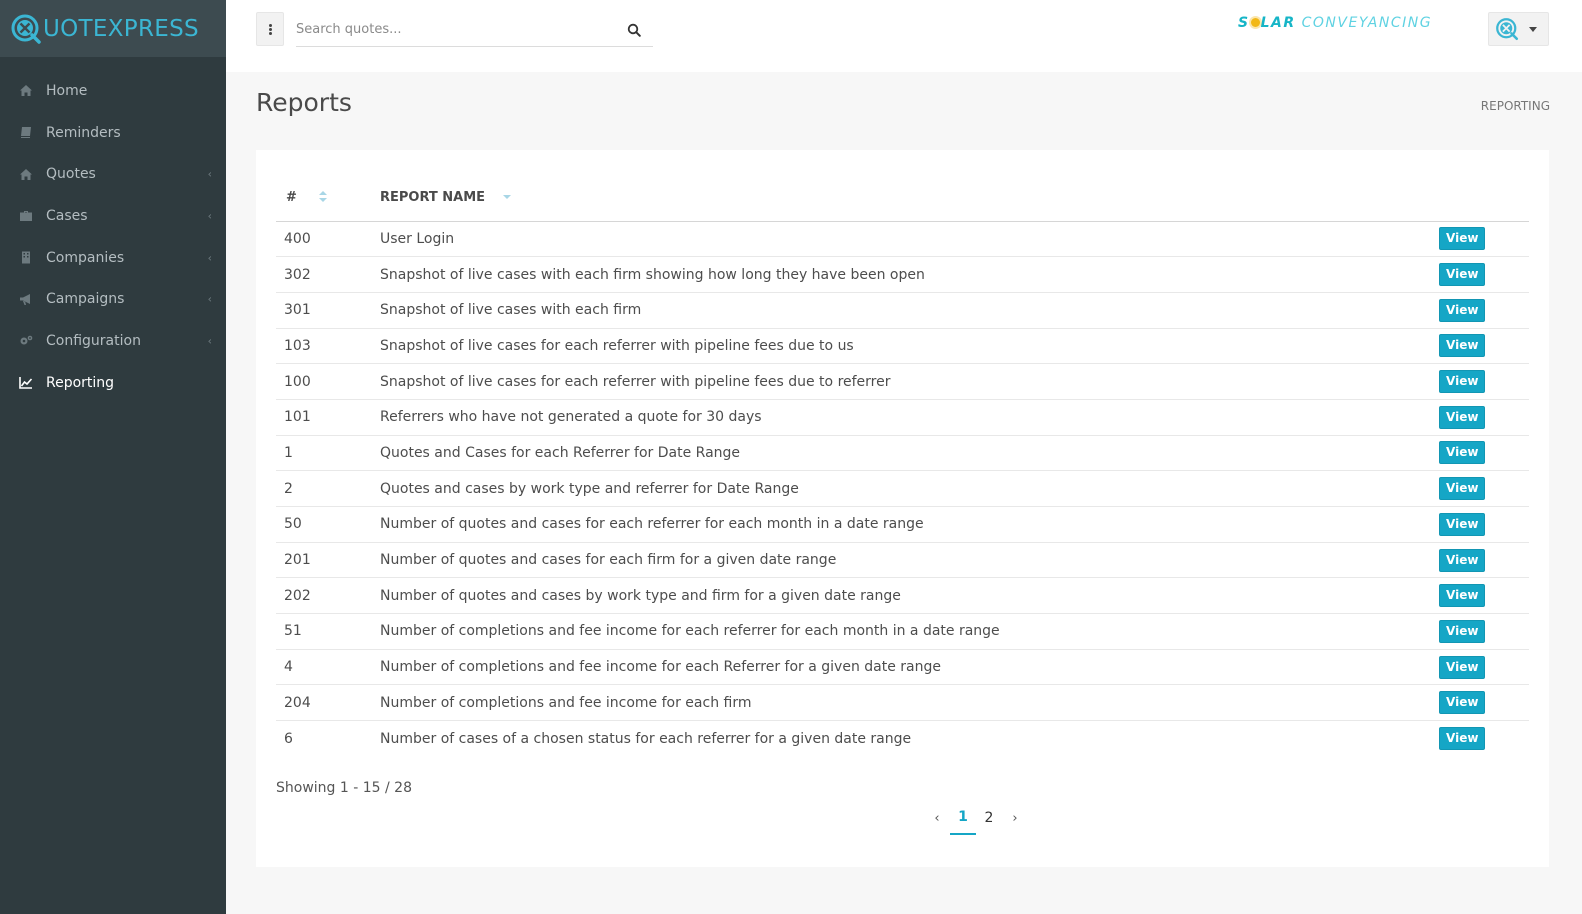 This screenshot has height=914, width=1582. I want to click on gears-icon, so click(26, 341).